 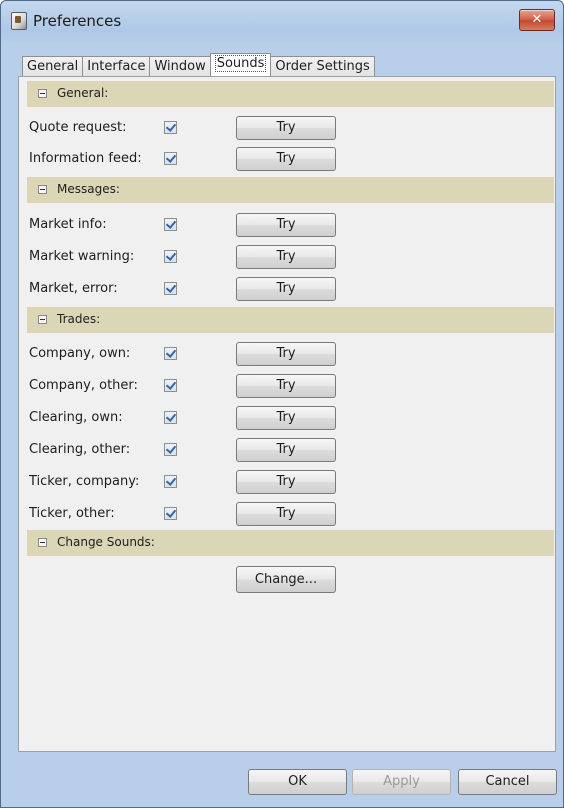 What do you see at coordinates (77, 21) in the screenshot?
I see `window-title: Preferences` at bounding box center [77, 21].